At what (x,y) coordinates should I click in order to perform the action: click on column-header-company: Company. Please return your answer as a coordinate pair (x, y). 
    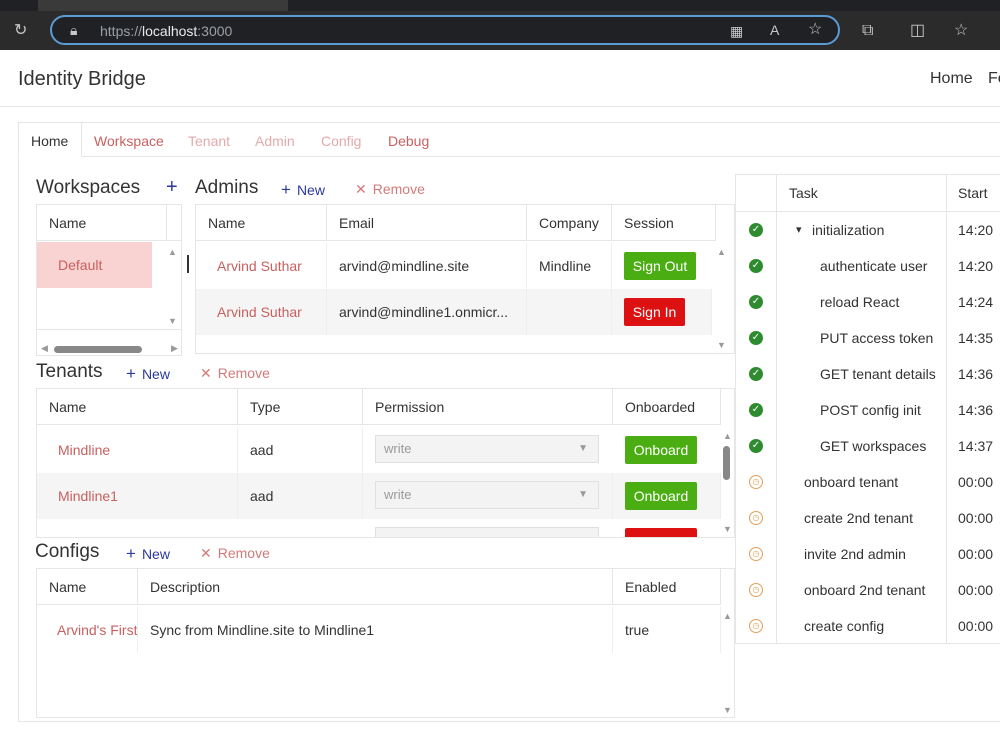
    Looking at the image, I should click on (569, 223).